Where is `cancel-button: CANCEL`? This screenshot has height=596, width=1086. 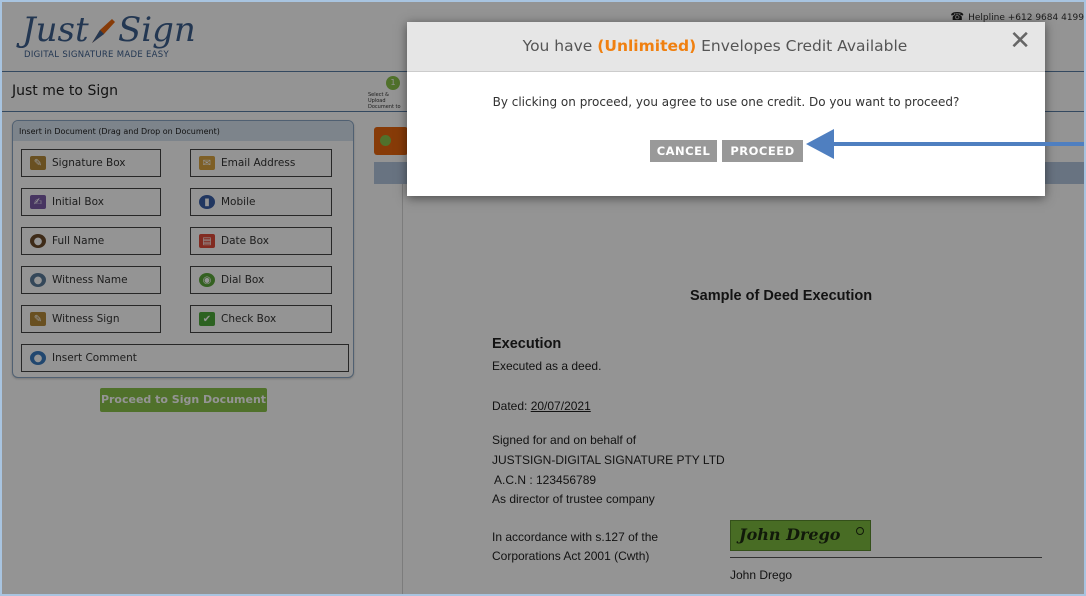
cancel-button: CANCEL is located at coordinates (683, 151).